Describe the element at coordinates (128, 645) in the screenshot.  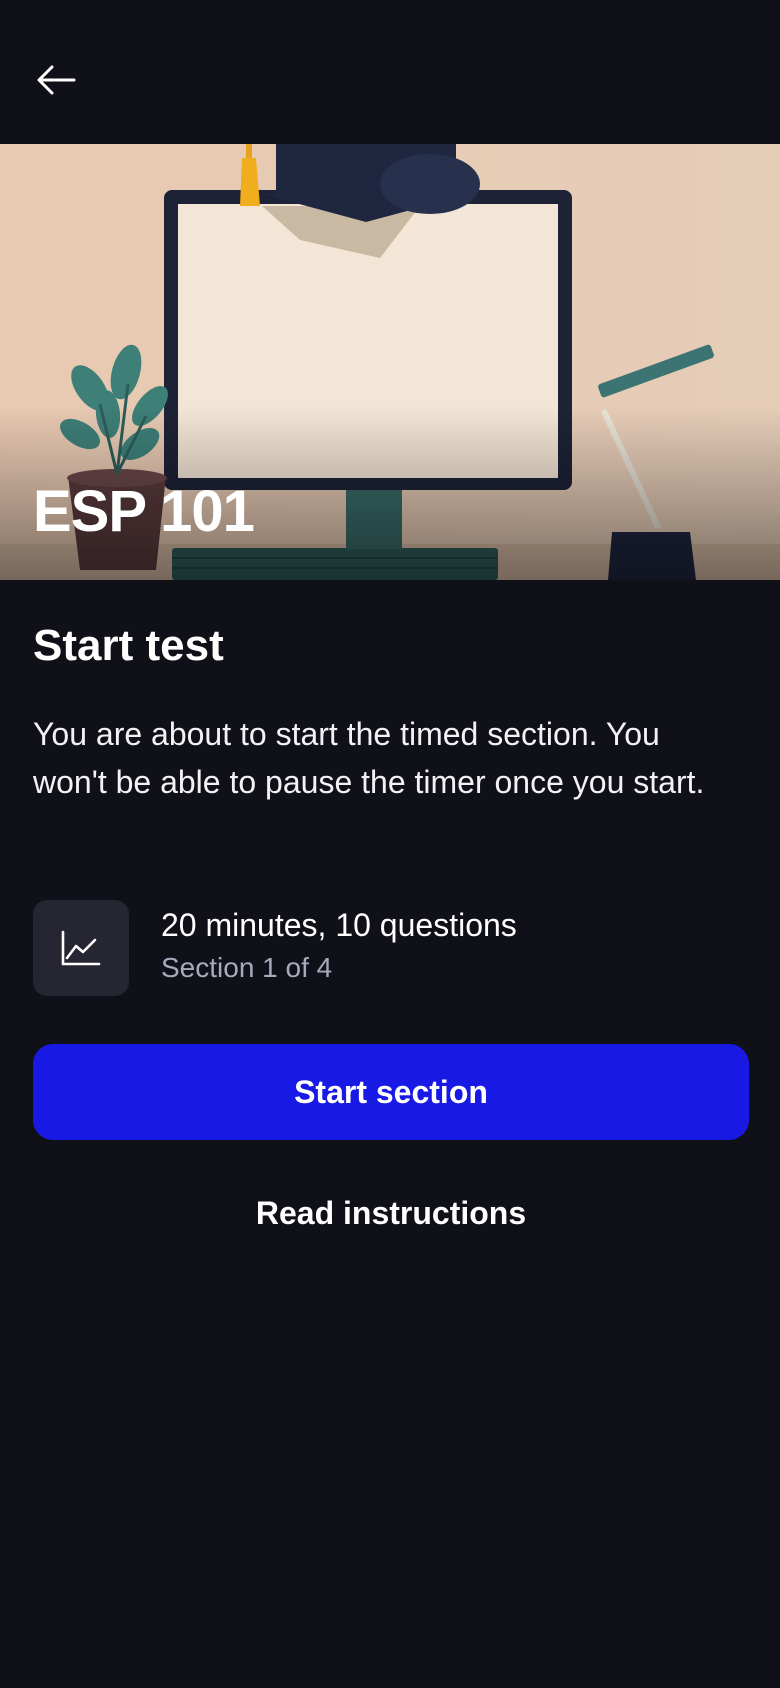
I see `page-heading: Start test` at that location.